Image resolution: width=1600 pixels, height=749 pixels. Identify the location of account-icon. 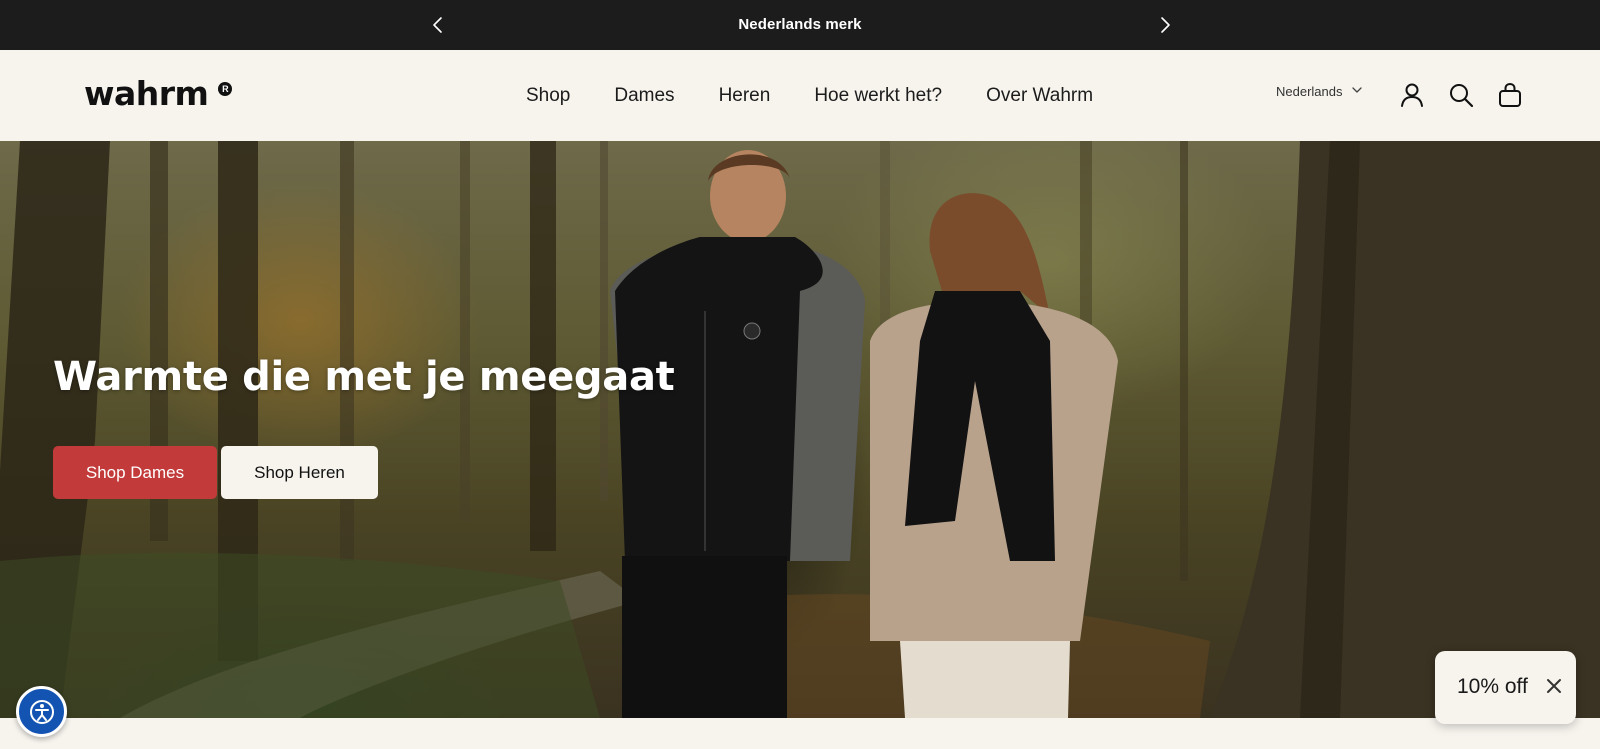
(1412, 95).